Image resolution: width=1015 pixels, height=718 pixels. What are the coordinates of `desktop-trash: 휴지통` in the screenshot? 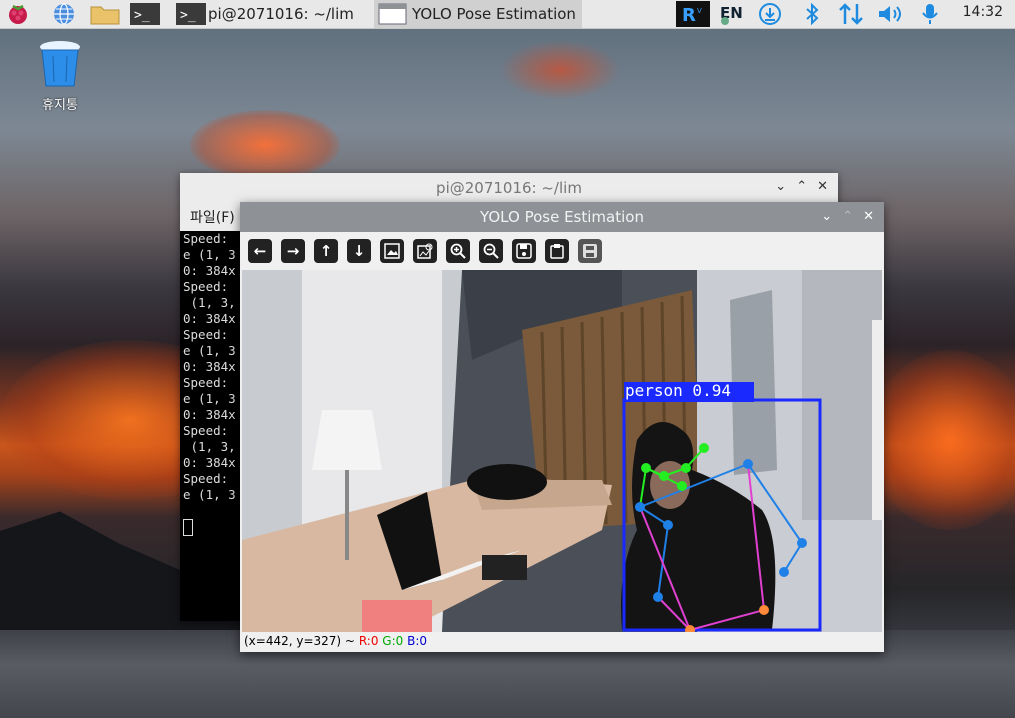 It's located at (60, 75).